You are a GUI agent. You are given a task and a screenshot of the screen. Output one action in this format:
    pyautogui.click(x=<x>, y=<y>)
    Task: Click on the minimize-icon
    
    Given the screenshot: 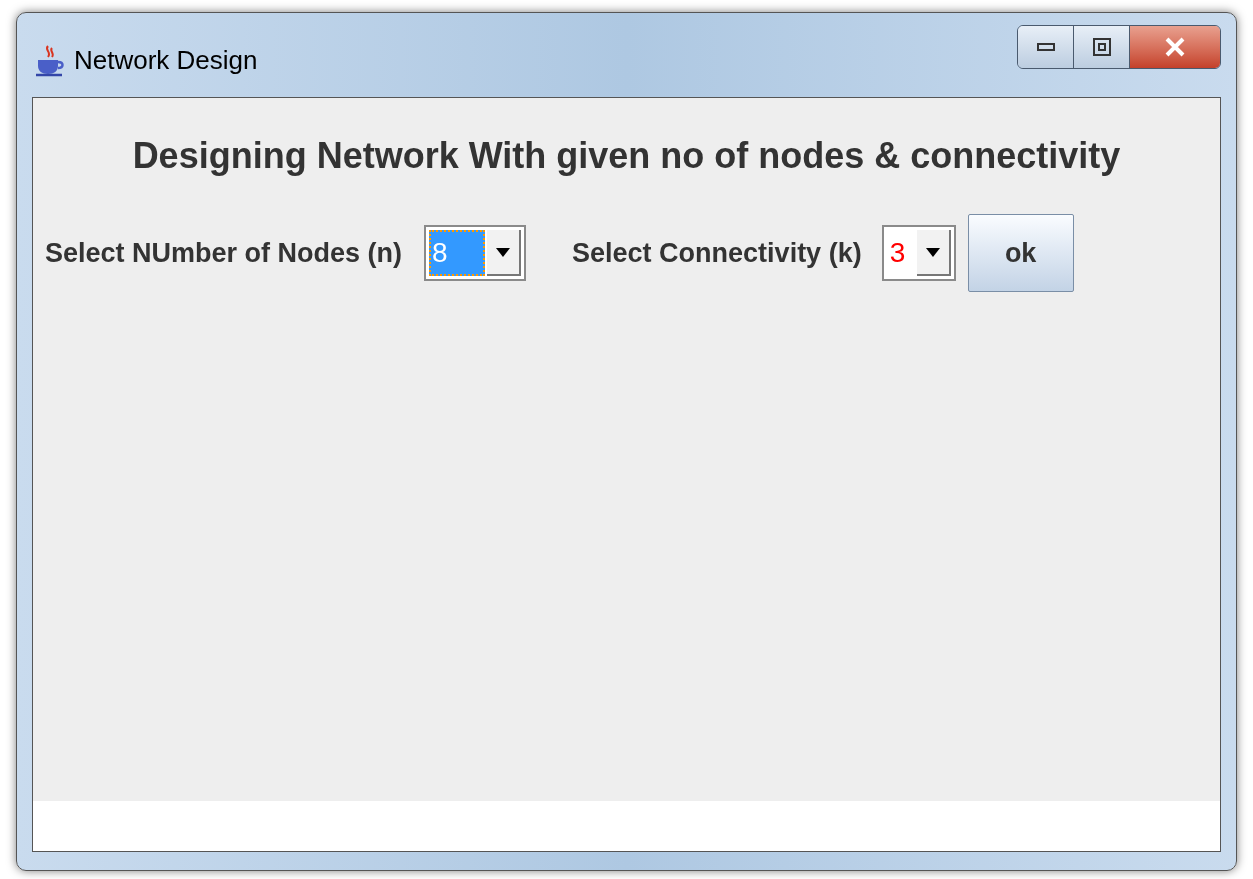 What is the action you would take?
    pyautogui.click(x=1045, y=47)
    